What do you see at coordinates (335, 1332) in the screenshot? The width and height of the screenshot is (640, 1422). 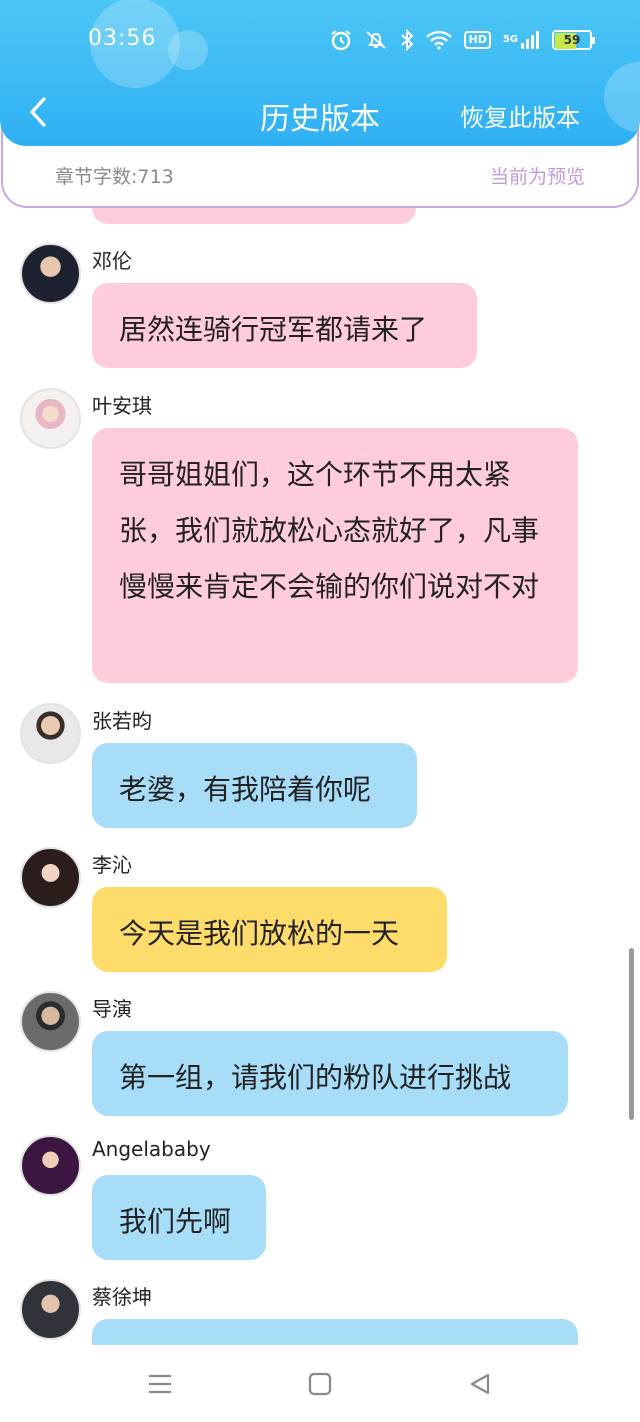 I see `message-bubble` at bounding box center [335, 1332].